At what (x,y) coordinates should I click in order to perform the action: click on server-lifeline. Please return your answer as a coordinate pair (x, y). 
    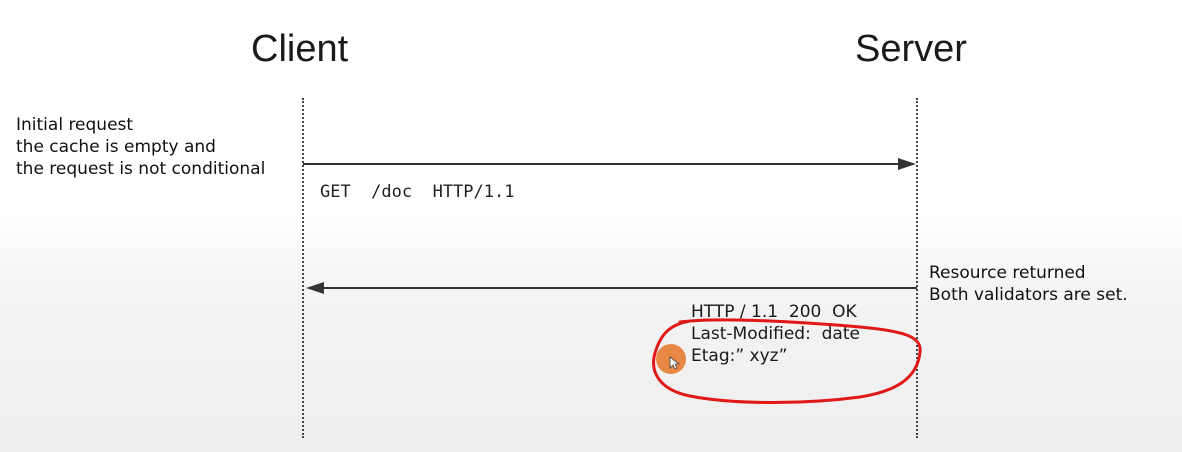
    Looking at the image, I should click on (917, 268).